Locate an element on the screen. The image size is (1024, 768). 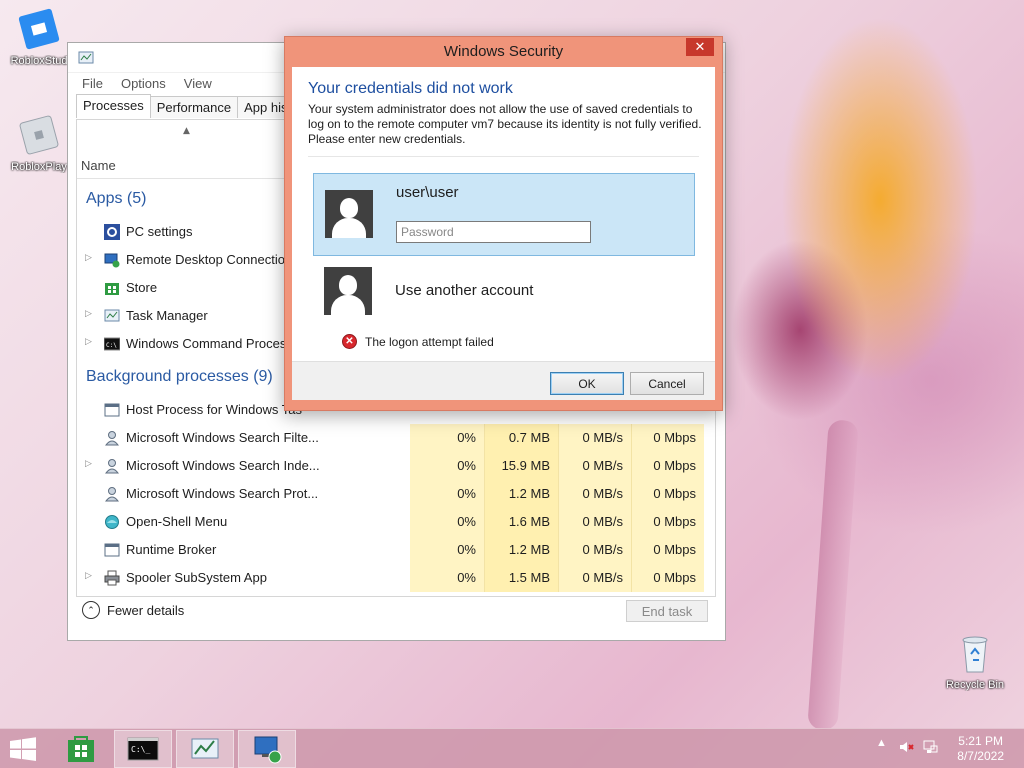
chevron-up-icon: ⌃ is located at coordinates (91, 610).